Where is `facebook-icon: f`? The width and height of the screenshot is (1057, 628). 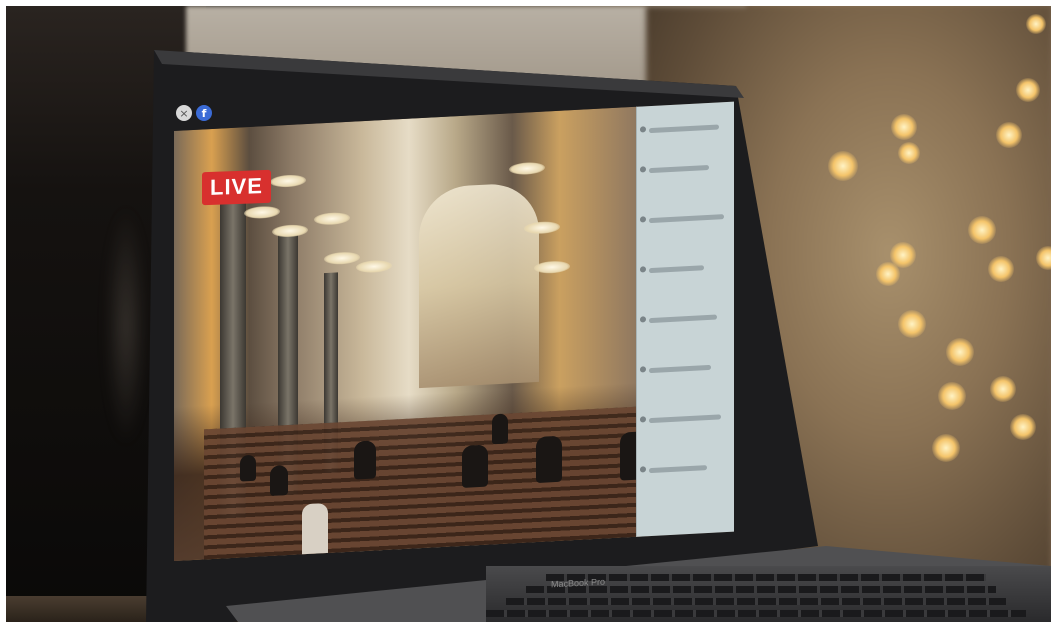 facebook-icon: f is located at coordinates (204, 113).